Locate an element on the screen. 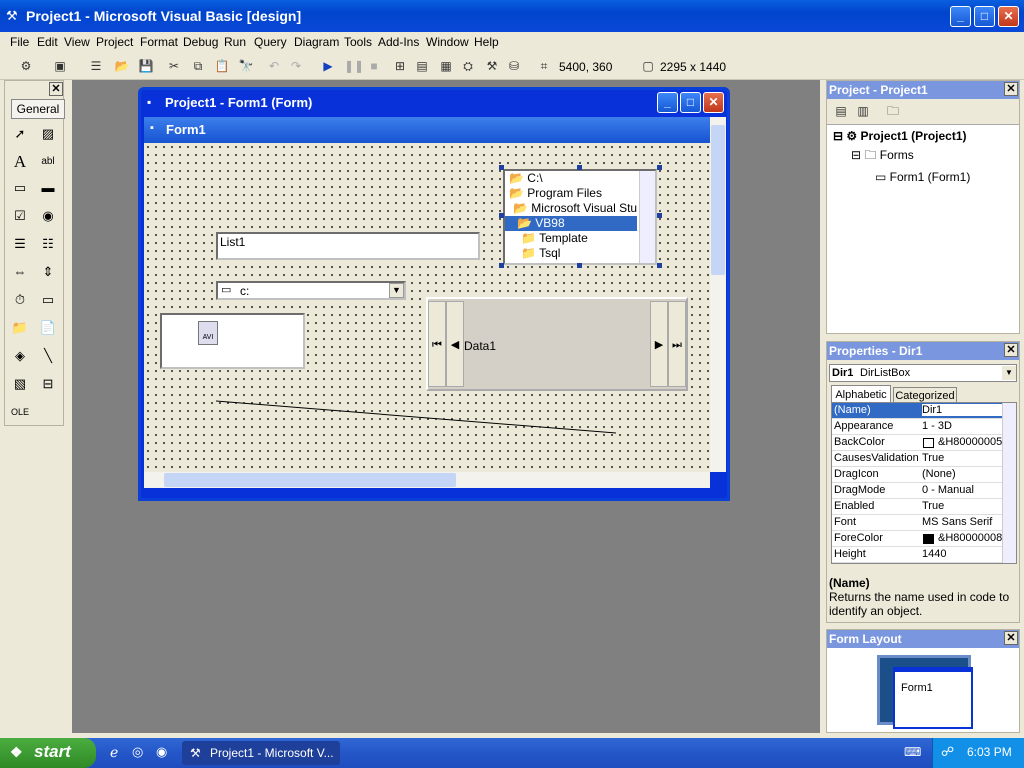  checkbox-tool-icon: ☑ is located at coordinates (20, 216).